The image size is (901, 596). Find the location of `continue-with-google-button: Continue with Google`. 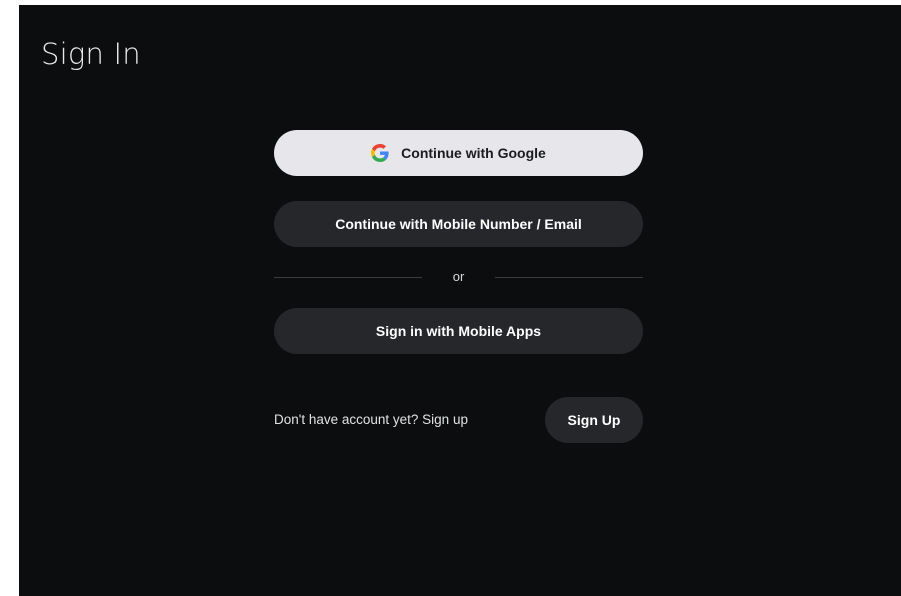

continue-with-google-button: Continue with Google is located at coordinates (458, 153).